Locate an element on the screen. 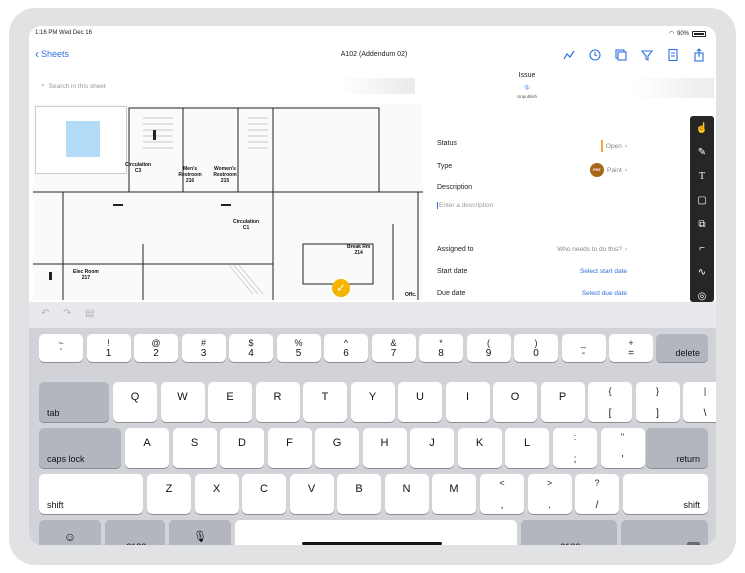 This screenshot has height=573, width=745. status-row: Status Open › is located at coordinates (532, 146).